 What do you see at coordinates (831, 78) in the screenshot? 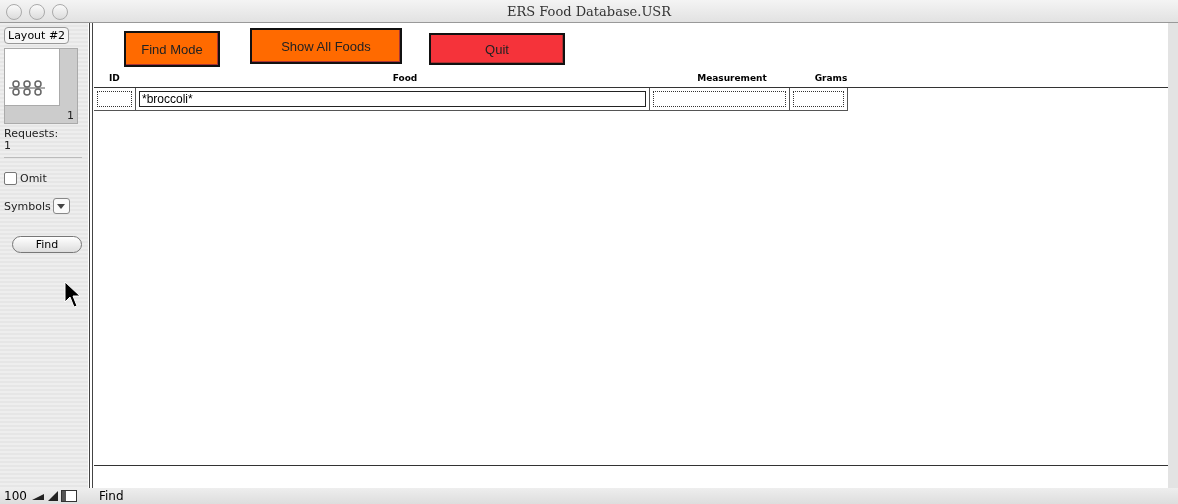
I see `column-header: Grams` at bounding box center [831, 78].